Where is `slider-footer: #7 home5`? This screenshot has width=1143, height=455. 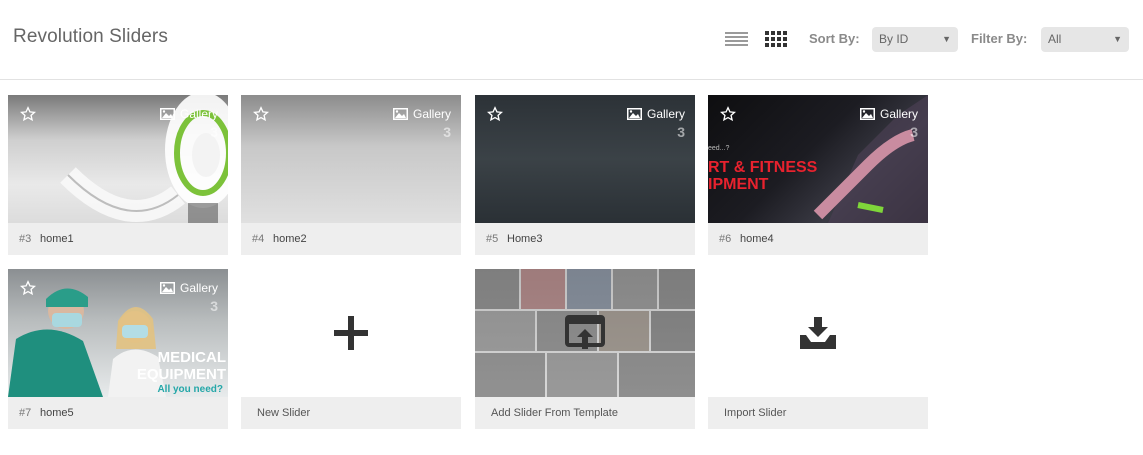 slider-footer: #7 home5 is located at coordinates (118, 413).